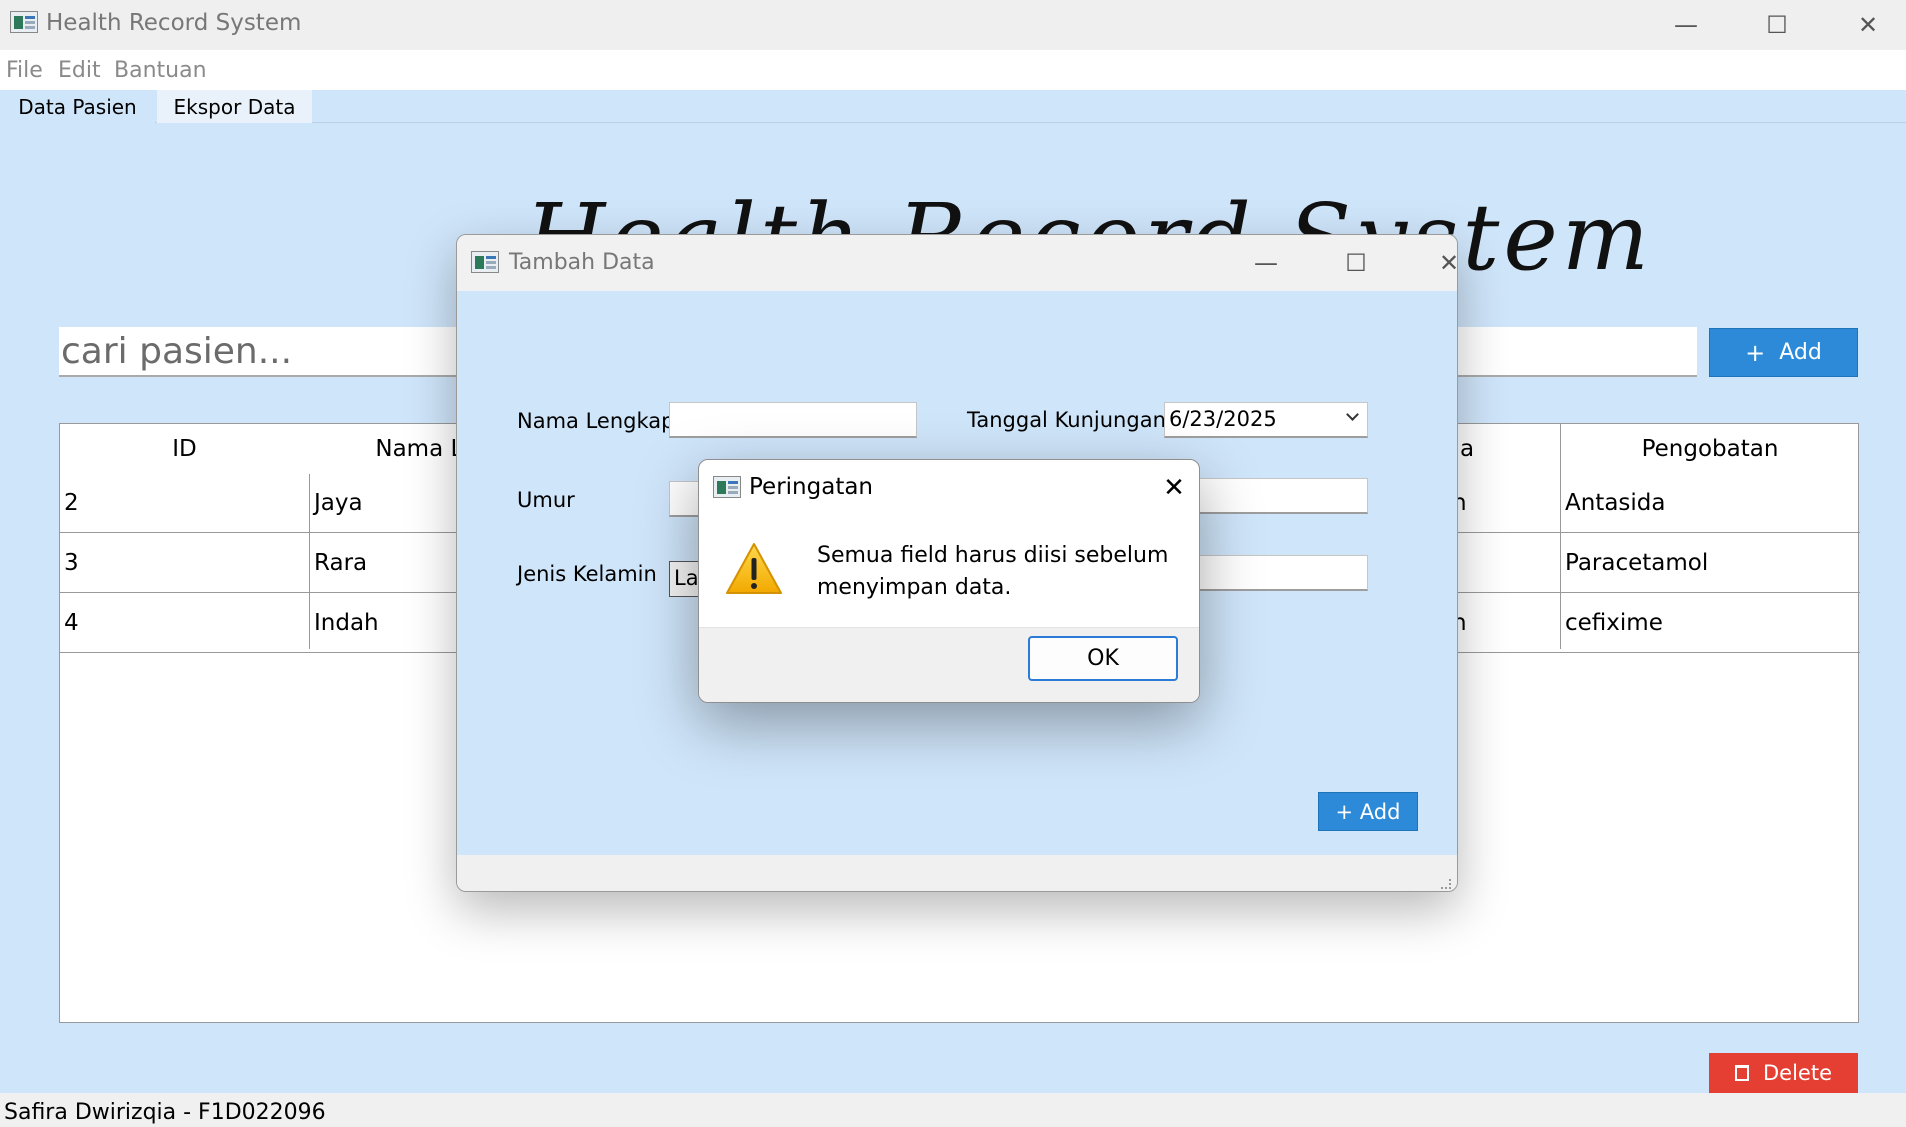 The image size is (1906, 1127). What do you see at coordinates (793, 420) in the screenshot?
I see `nama-field` at bounding box center [793, 420].